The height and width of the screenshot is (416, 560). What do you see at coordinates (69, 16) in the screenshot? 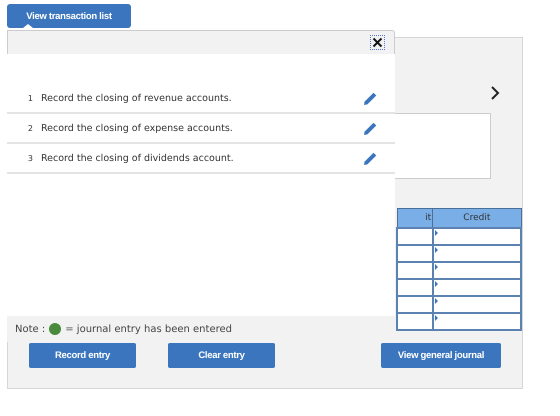
I see `view-transaction-list-tab: View transaction list` at bounding box center [69, 16].